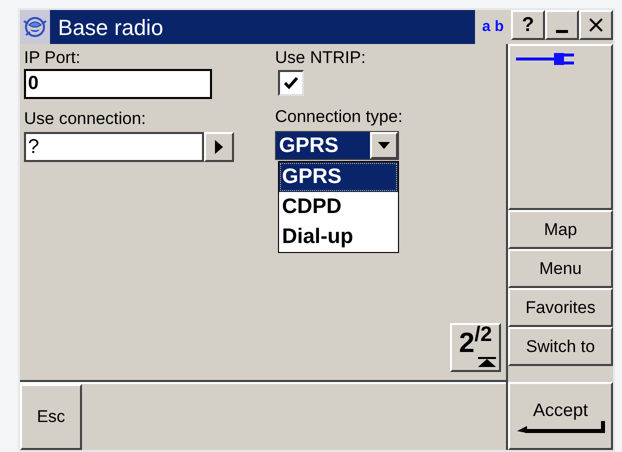 This screenshot has width=622, height=452. What do you see at coordinates (118, 84) in the screenshot?
I see `ip-port-field: 0` at bounding box center [118, 84].